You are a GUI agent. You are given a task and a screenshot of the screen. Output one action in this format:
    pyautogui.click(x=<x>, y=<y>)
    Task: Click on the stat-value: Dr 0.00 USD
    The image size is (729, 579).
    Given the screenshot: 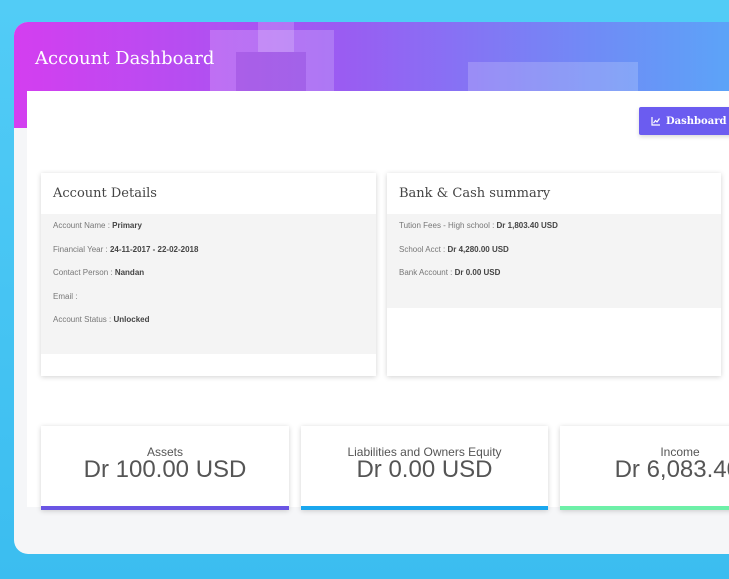 What is the action you would take?
    pyautogui.click(x=424, y=469)
    